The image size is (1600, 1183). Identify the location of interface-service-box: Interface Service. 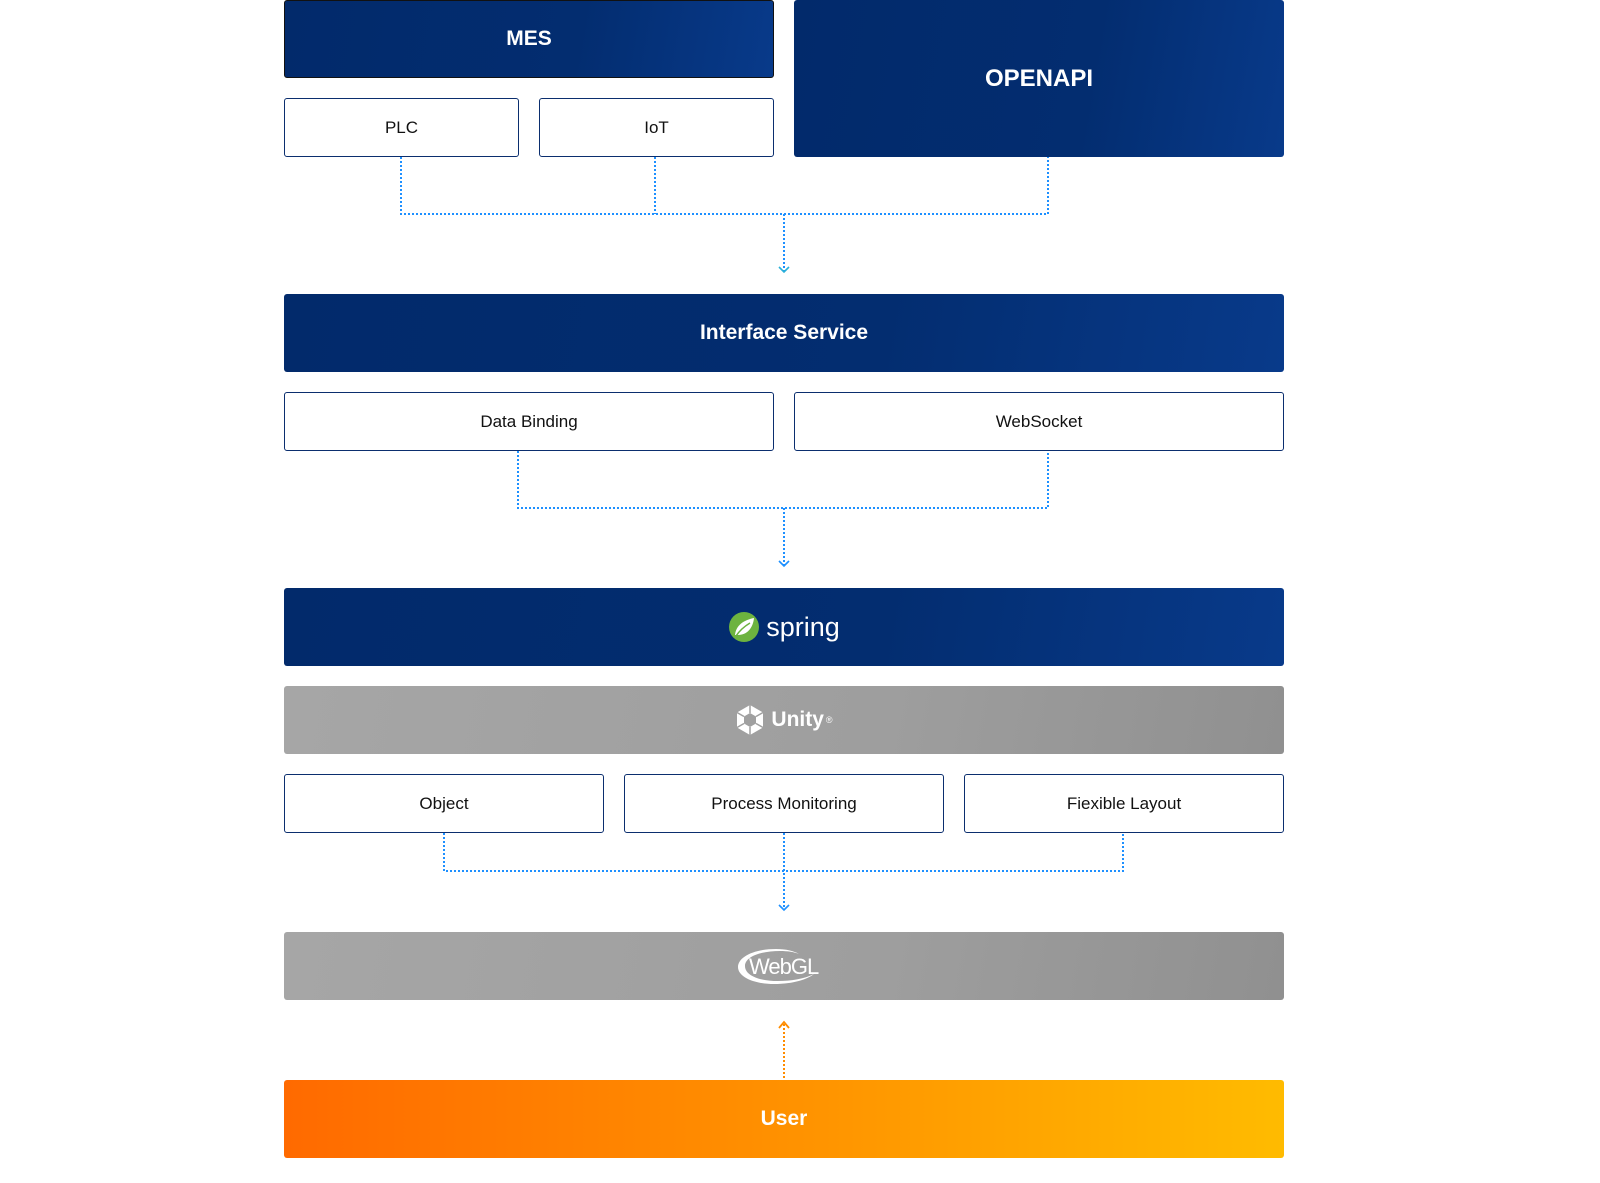
(784, 333).